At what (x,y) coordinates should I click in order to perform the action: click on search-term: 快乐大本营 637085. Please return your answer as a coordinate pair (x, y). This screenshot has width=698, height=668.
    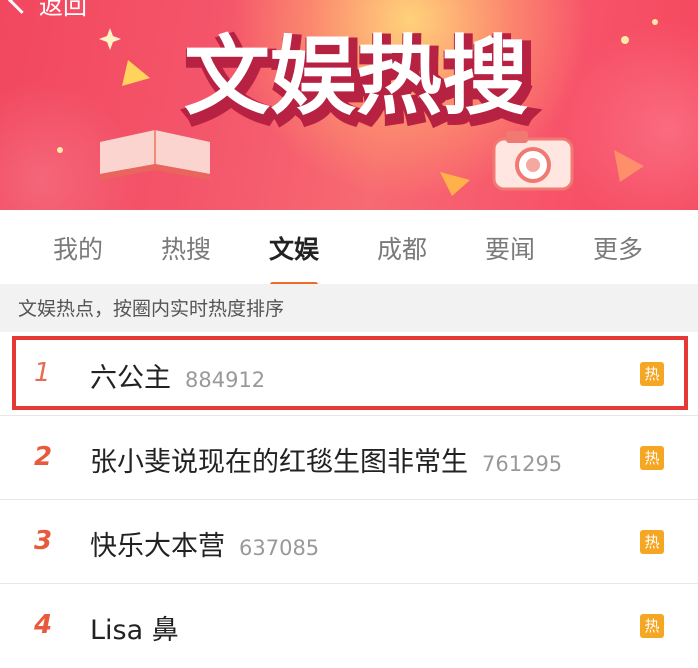
    Looking at the image, I should click on (205, 546).